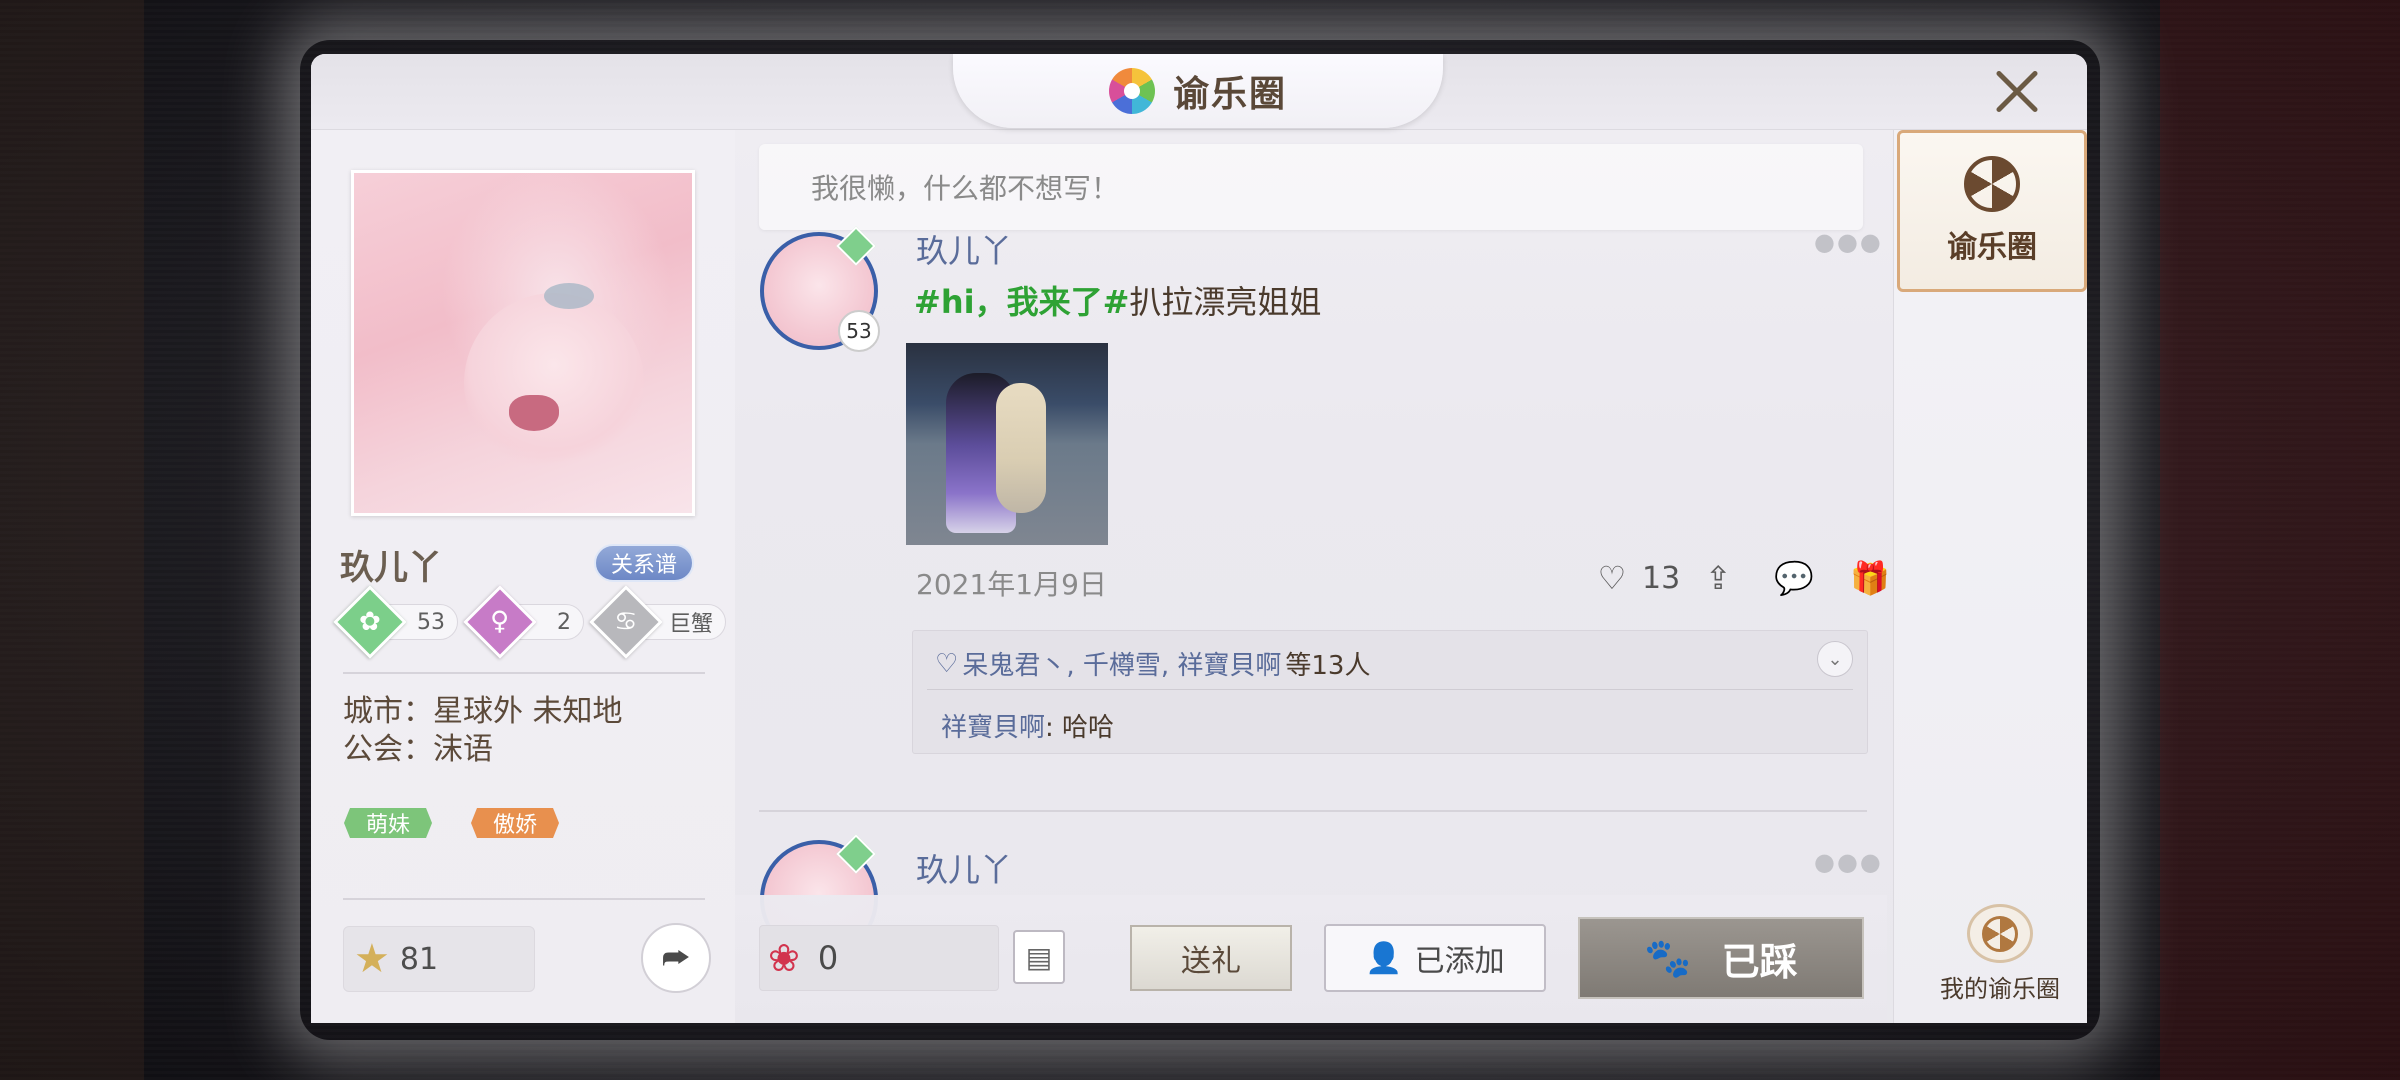 The image size is (2400, 1080). What do you see at coordinates (1313, 811) in the screenshot?
I see `post-divider` at bounding box center [1313, 811].